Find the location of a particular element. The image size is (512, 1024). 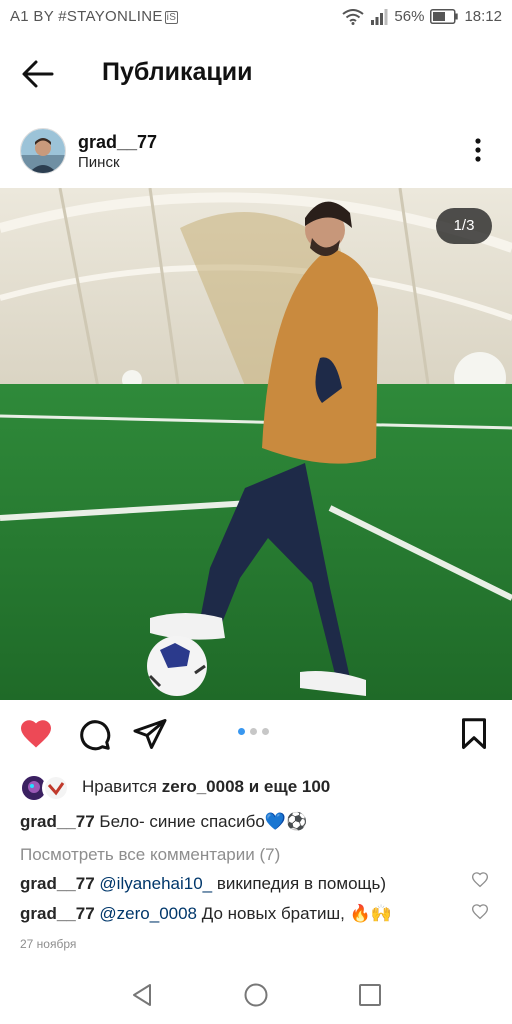

post-username: grad__77 is located at coordinates (117, 142).